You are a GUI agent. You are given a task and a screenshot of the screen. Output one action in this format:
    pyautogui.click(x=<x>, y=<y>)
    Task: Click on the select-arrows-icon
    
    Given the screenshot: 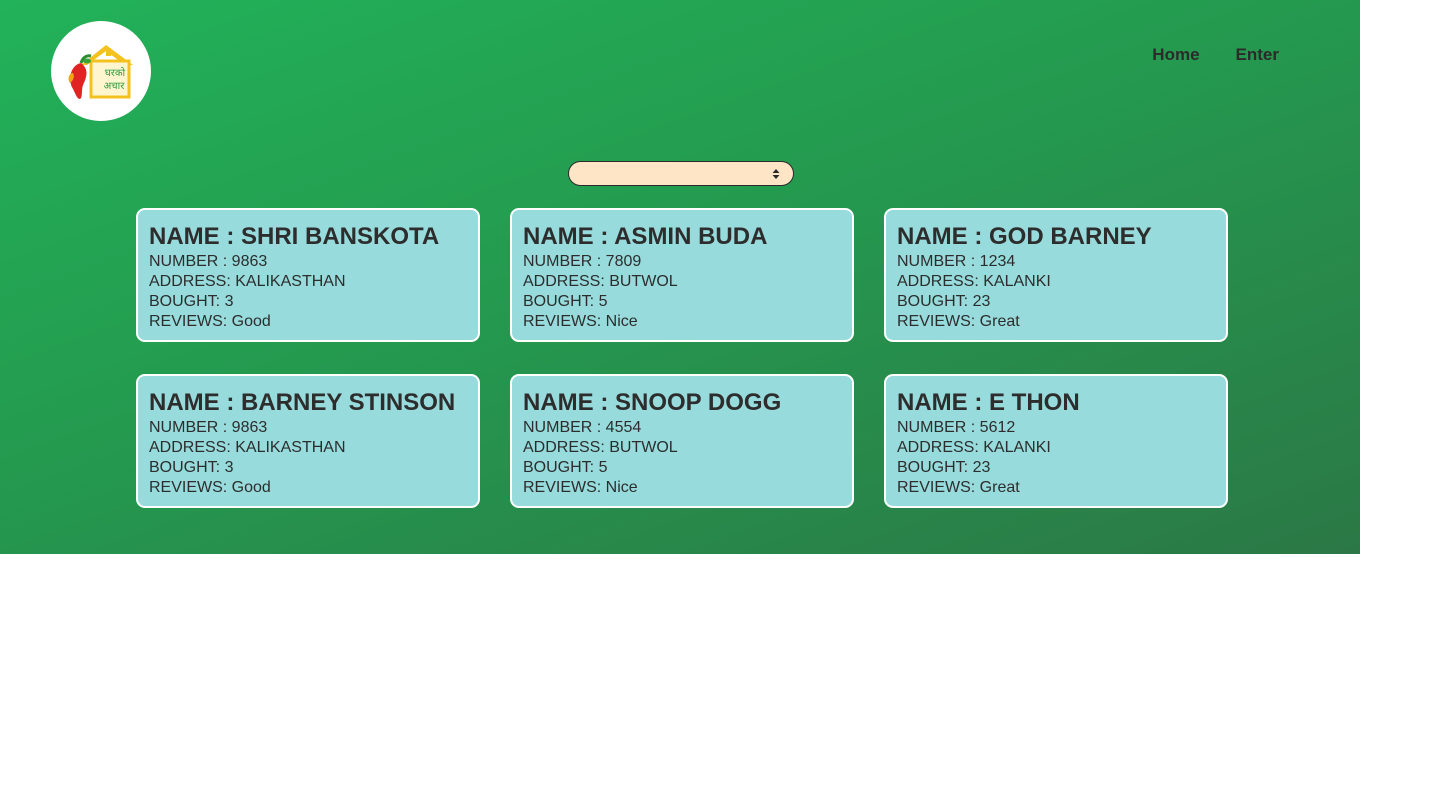 What is the action you would take?
    pyautogui.click(x=776, y=174)
    